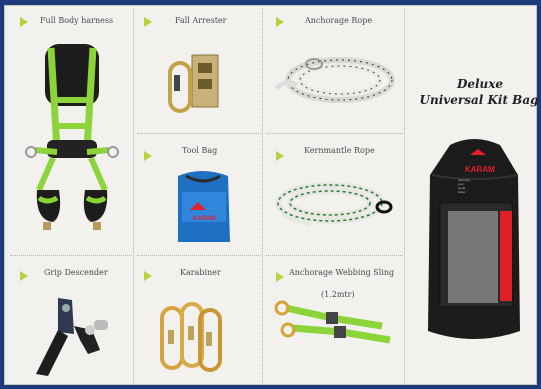  What do you see at coordinates (76, 272) in the screenshot?
I see `product-title: Grip Descender` at bounding box center [76, 272].